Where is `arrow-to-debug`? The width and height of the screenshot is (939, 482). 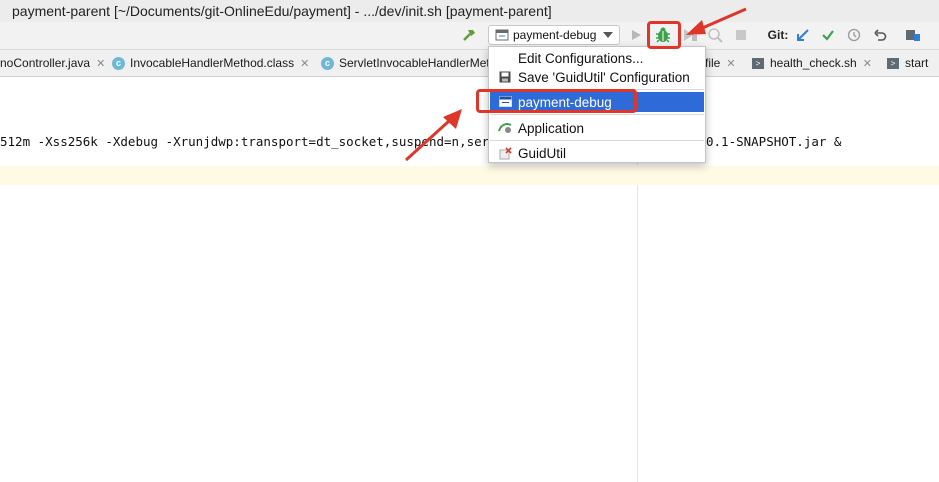 arrow-to-debug is located at coordinates (716, 21).